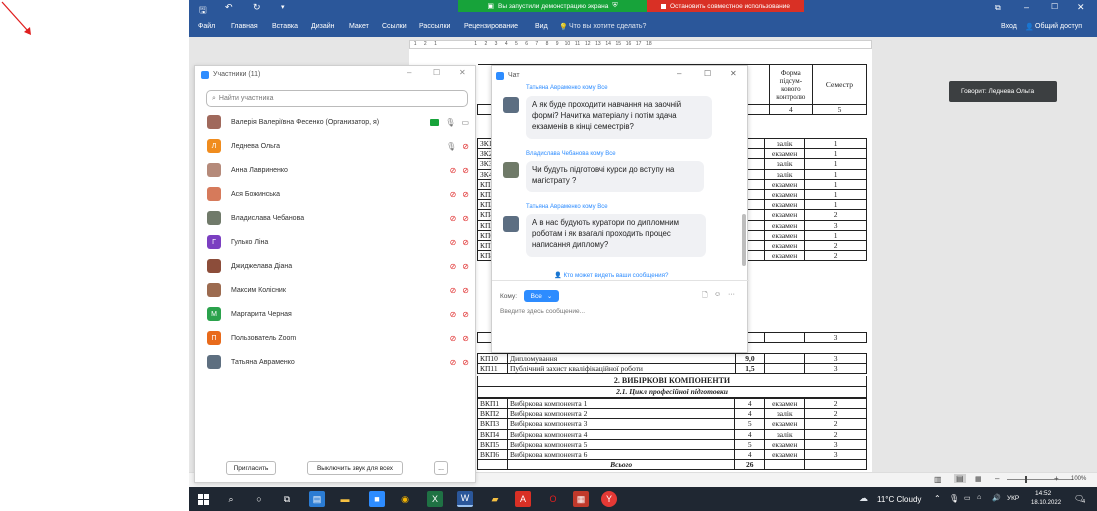  What do you see at coordinates (607, 26) in the screenshot?
I see `tell-me-field: Что вы хотите сделать?` at bounding box center [607, 26].